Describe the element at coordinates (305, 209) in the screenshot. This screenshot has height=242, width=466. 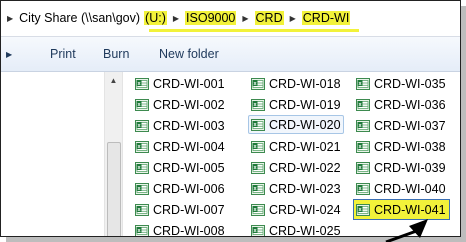
I see `file-name: CRD-WI-024` at that location.